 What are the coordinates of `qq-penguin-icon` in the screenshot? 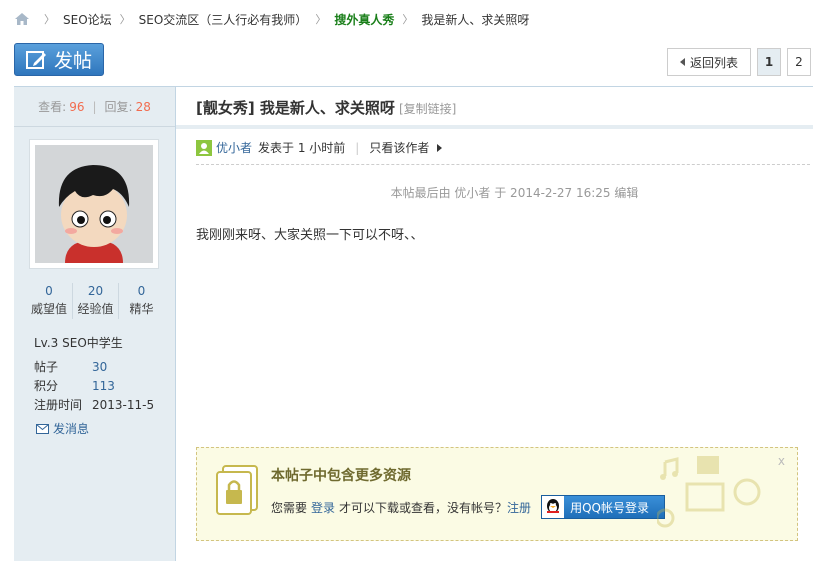 It's located at (553, 507).